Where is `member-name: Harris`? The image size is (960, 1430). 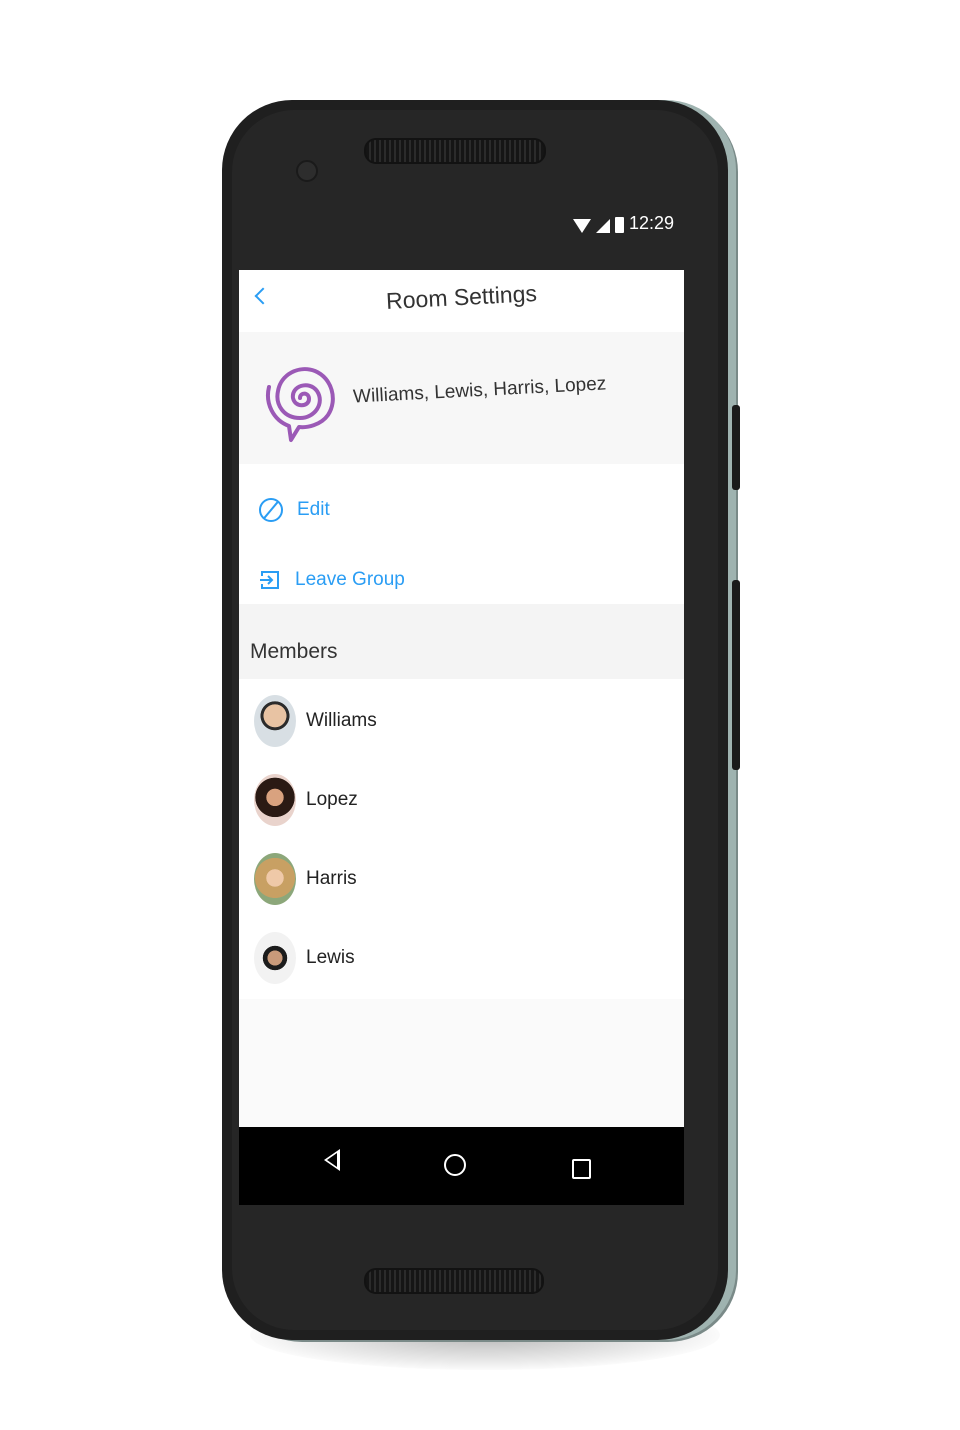
member-name: Harris is located at coordinates (331, 878).